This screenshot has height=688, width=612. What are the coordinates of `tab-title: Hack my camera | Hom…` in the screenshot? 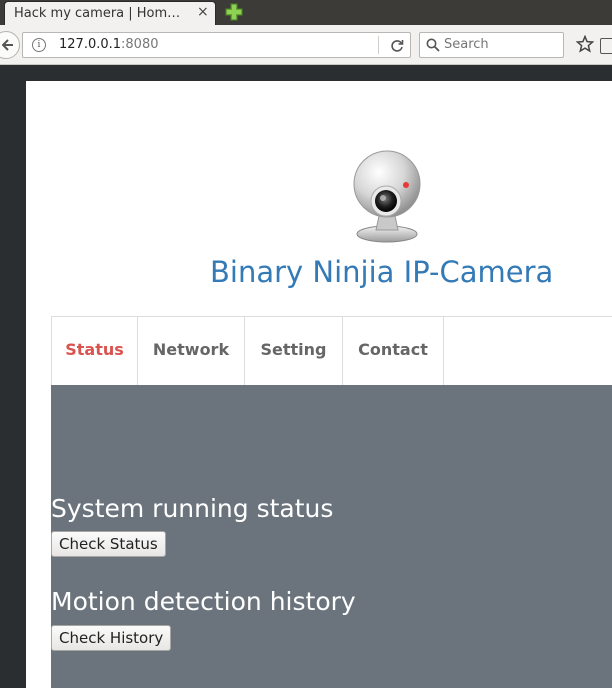 It's located at (97, 13).